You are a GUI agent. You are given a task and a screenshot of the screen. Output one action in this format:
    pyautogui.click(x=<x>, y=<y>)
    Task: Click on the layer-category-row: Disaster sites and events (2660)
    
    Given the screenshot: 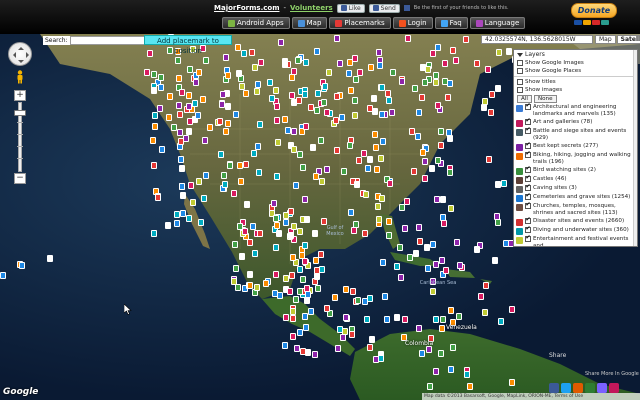 What is the action you would take?
    pyautogui.click(x=575, y=221)
    